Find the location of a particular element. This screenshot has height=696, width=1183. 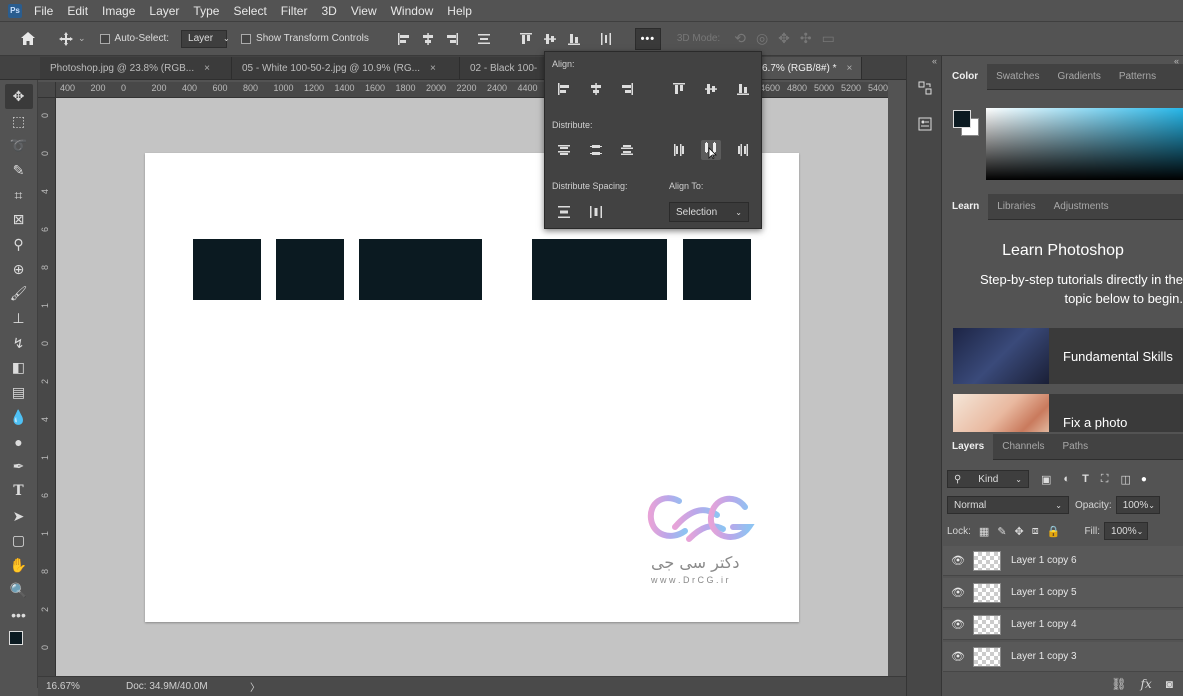

distribute-horizontal-icon is located at coordinates (606, 39).